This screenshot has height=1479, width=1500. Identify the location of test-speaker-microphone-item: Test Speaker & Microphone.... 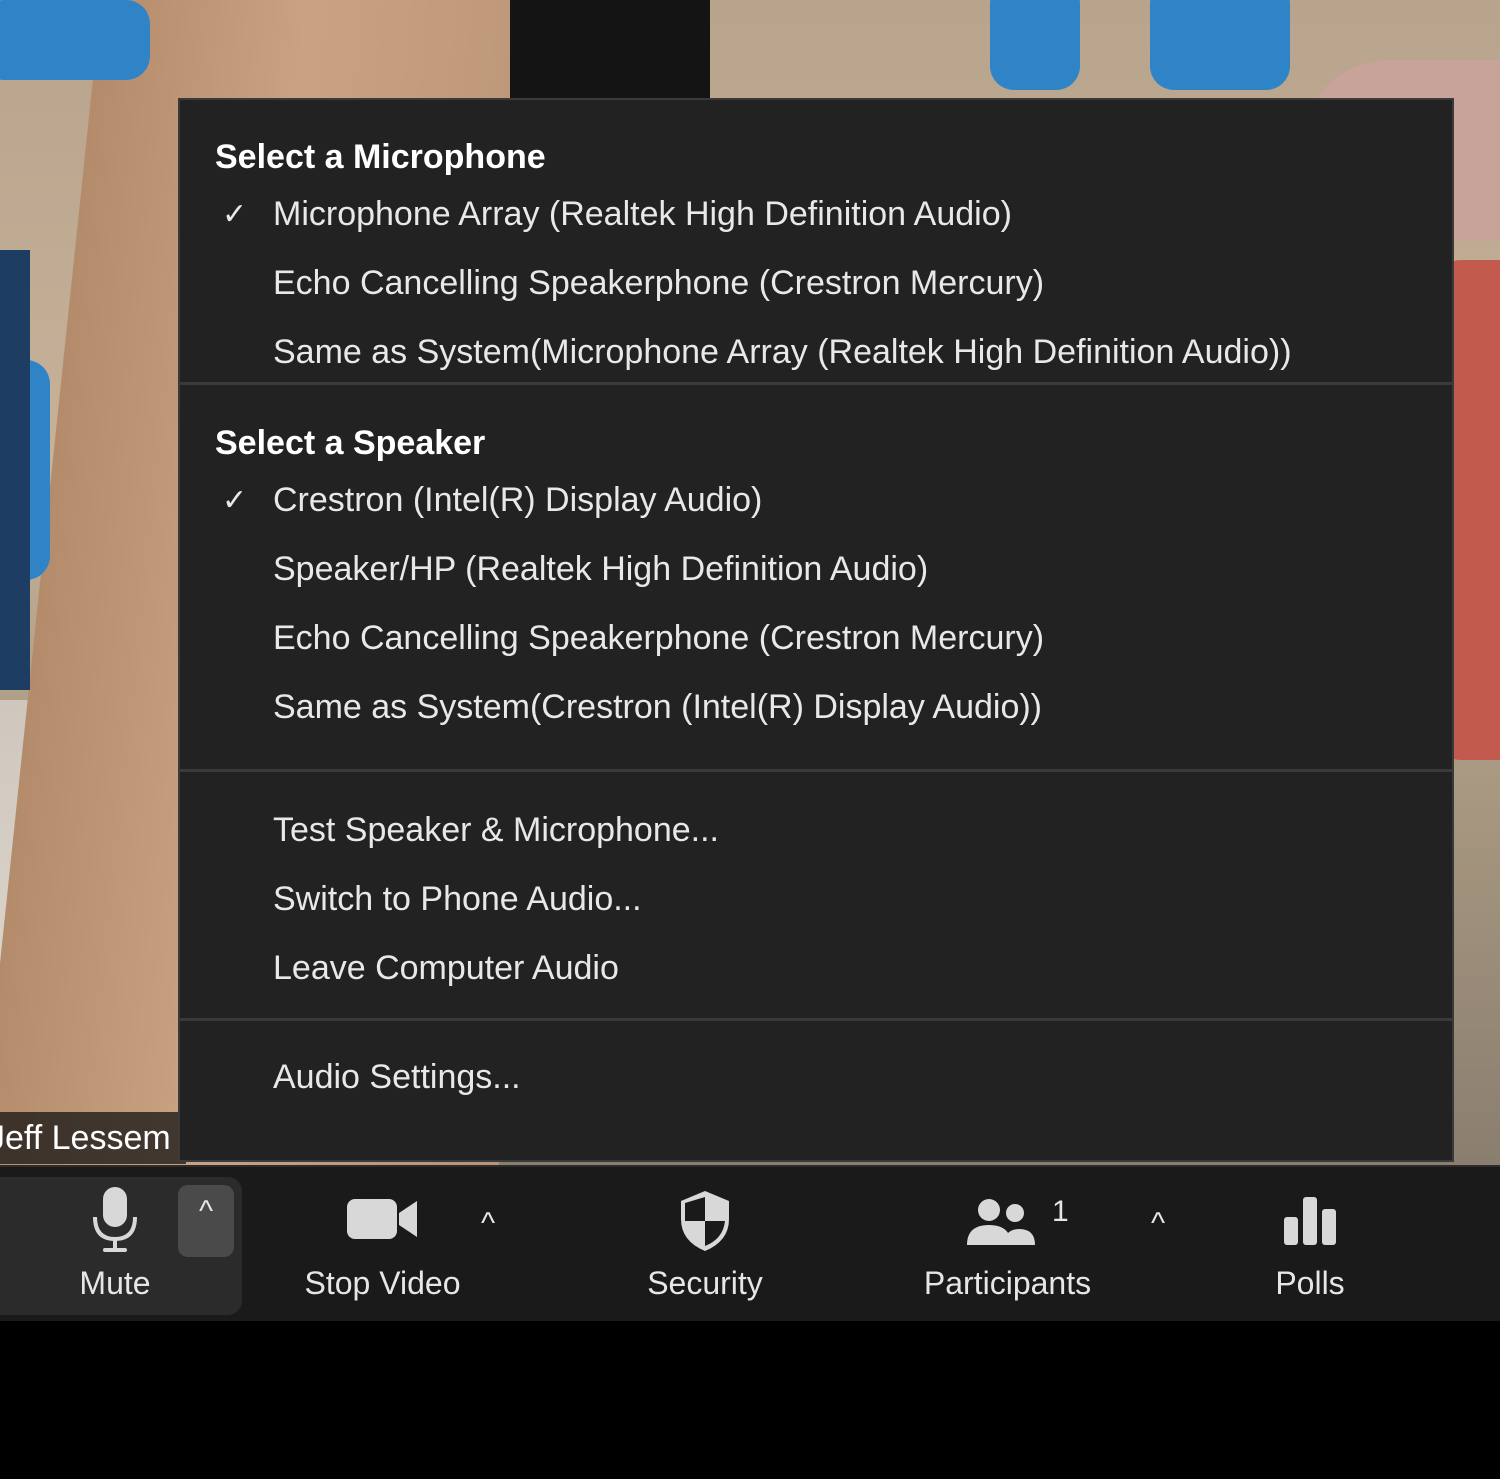
(816, 830).